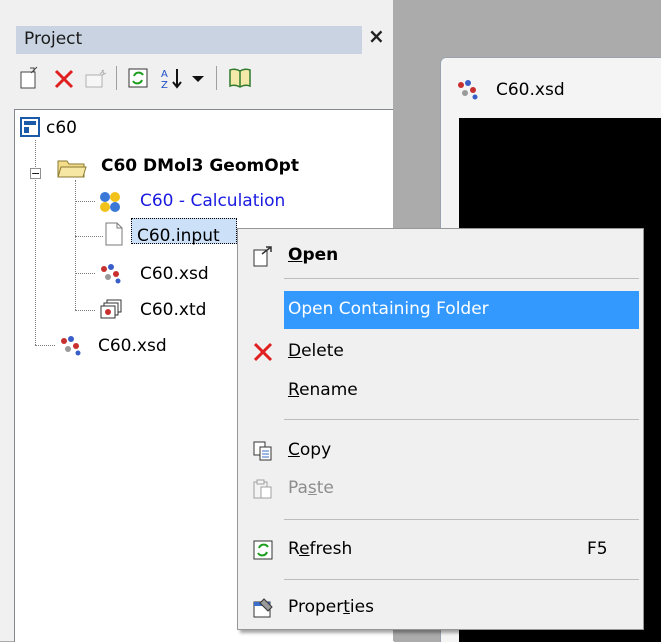 The height and width of the screenshot is (642, 661). Describe the element at coordinates (440, 489) in the screenshot. I see `menu-item-paste: Paste` at that location.